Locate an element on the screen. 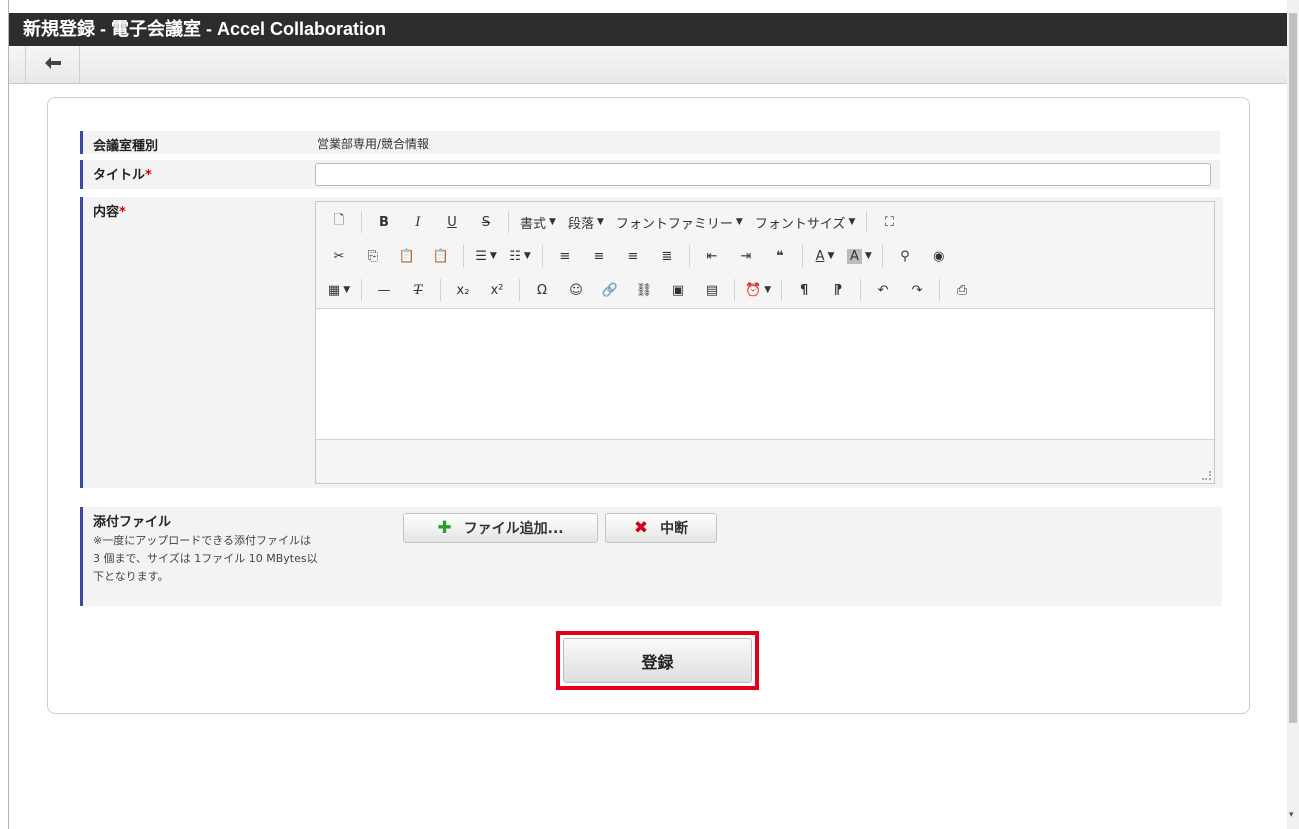 The width and height of the screenshot is (1299, 829). plus-icon: ✚ is located at coordinates (444, 528).